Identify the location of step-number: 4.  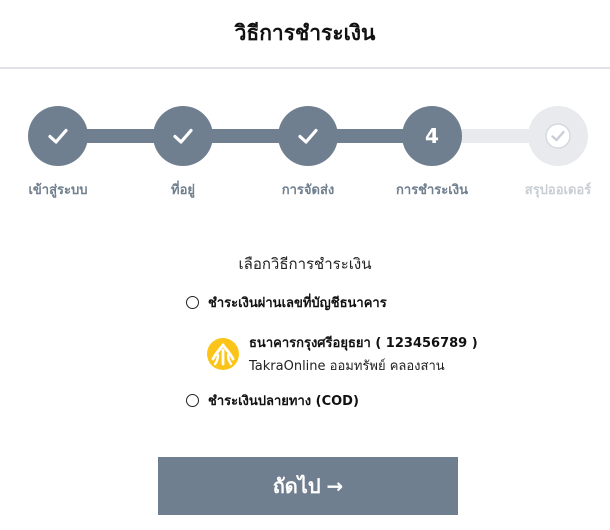
(432, 136).